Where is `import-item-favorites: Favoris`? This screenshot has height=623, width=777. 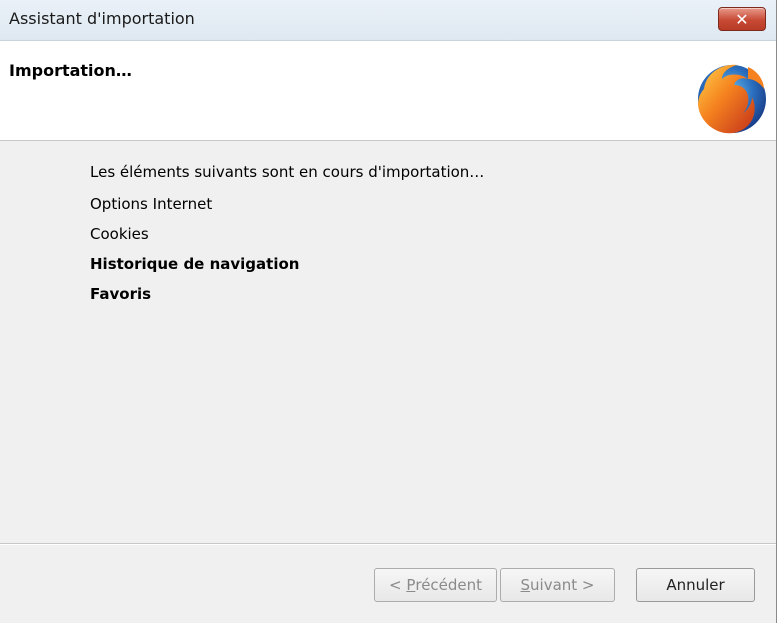 import-item-favorites: Favoris is located at coordinates (121, 294).